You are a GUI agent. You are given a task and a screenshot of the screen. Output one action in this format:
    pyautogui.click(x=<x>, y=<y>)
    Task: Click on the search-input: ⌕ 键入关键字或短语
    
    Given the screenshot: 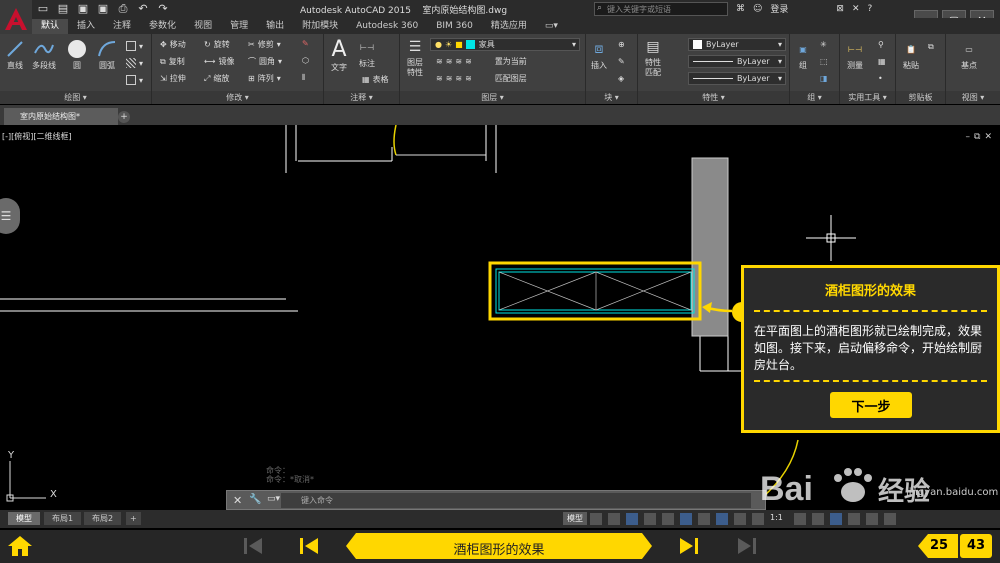 What is the action you would take?
    pyautogui.click(x=661, y=9)
    